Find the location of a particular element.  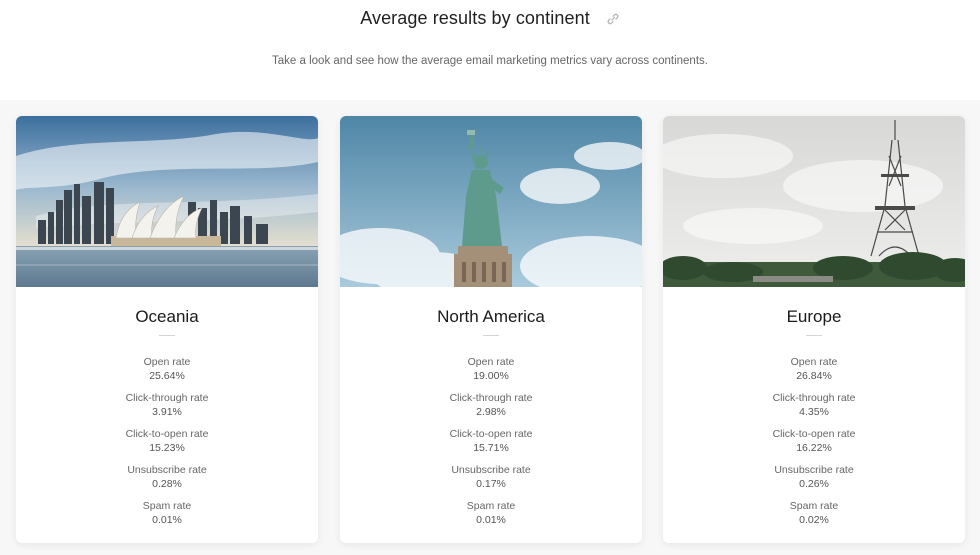

metric-open-rate: Open rate 19.00% is located at coordinates (491, 373).